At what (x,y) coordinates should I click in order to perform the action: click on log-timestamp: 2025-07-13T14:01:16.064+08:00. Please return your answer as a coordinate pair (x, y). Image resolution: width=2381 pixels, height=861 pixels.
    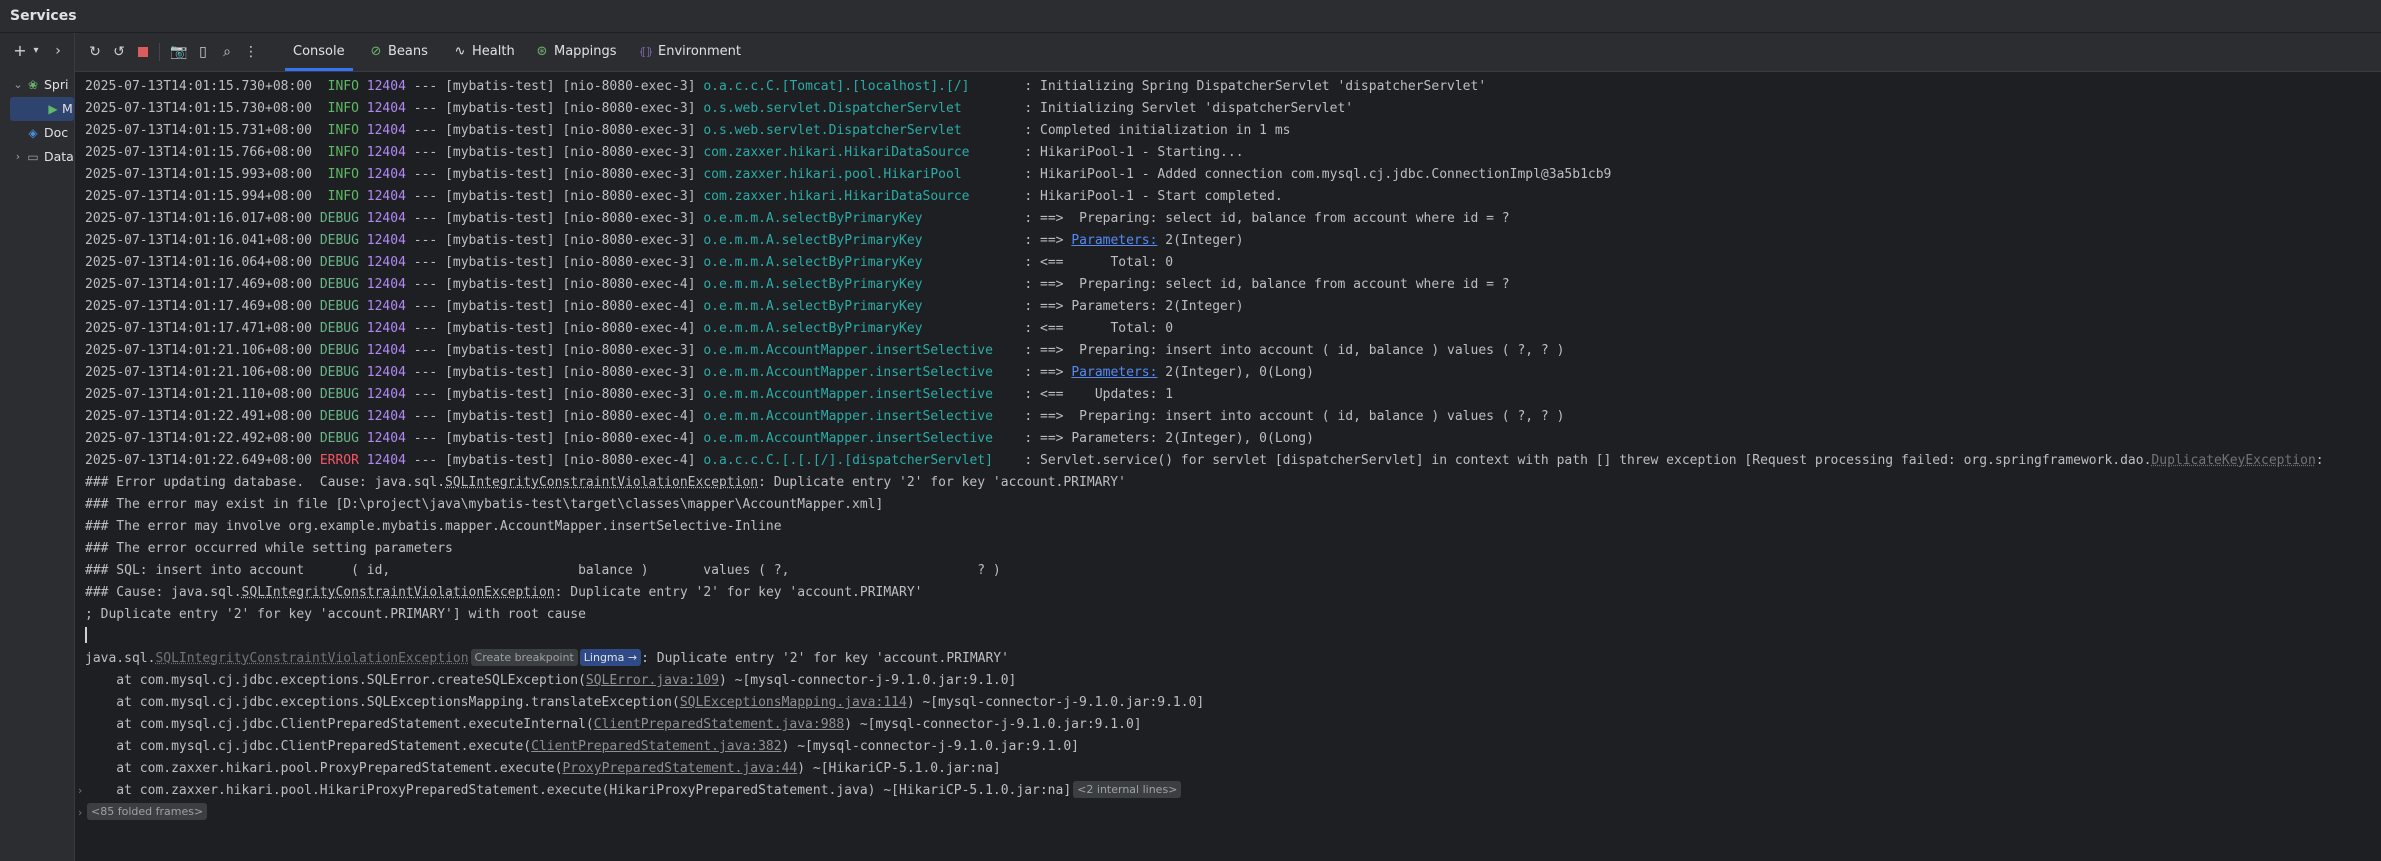
    Looking at the image, I should click on (198, 262).